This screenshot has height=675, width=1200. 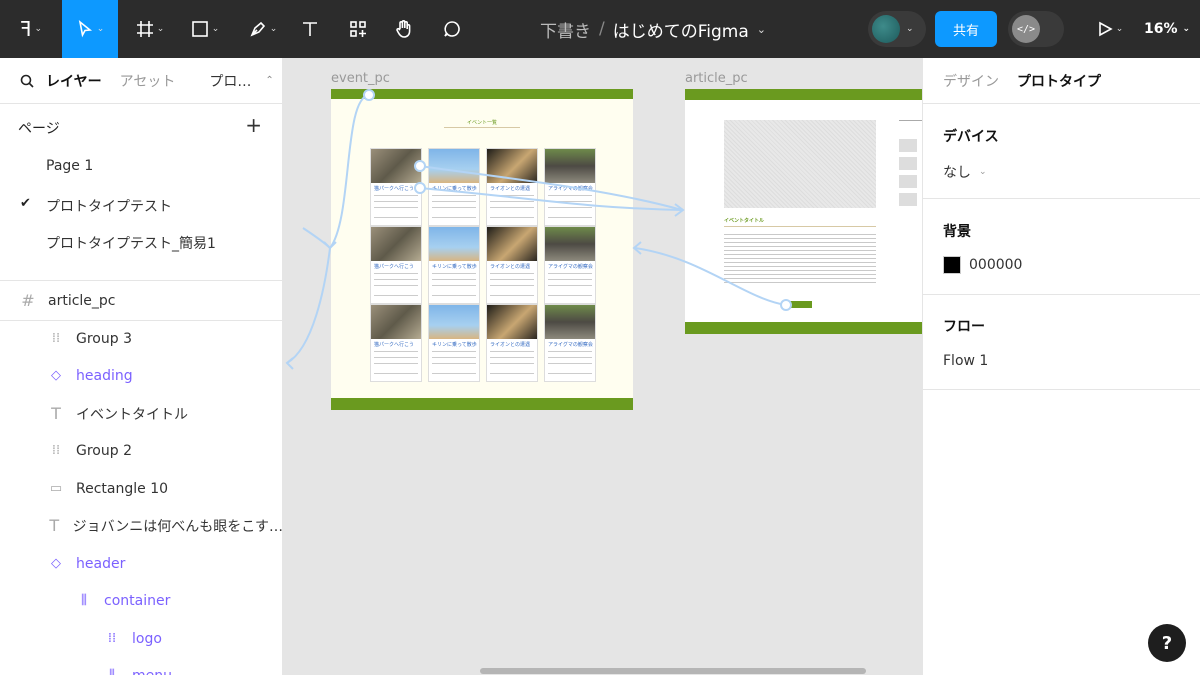 I want to click on divider, so click(x=141, y=280).